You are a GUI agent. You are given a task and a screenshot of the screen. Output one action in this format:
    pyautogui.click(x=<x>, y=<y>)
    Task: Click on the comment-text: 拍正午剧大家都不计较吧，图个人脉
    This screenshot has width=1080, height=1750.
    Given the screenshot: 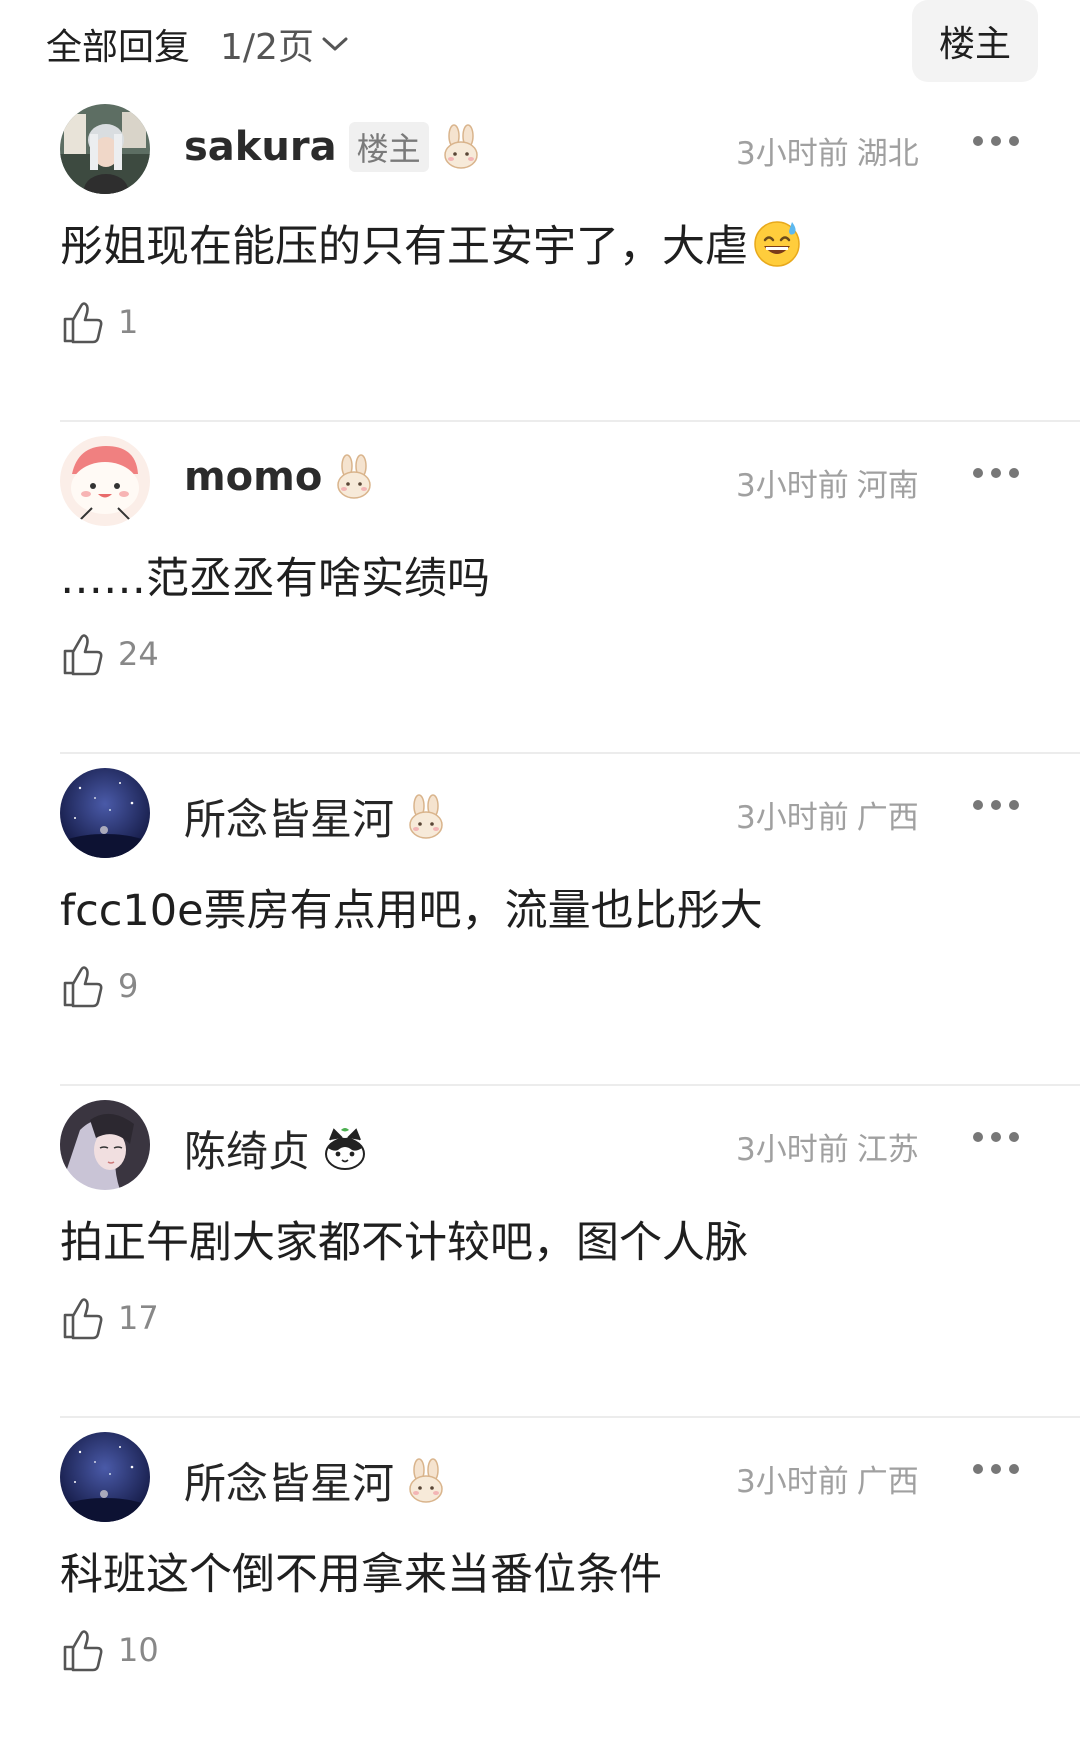 What is the action you would take?
    pyautogui.click(x=404, y=1243)
    